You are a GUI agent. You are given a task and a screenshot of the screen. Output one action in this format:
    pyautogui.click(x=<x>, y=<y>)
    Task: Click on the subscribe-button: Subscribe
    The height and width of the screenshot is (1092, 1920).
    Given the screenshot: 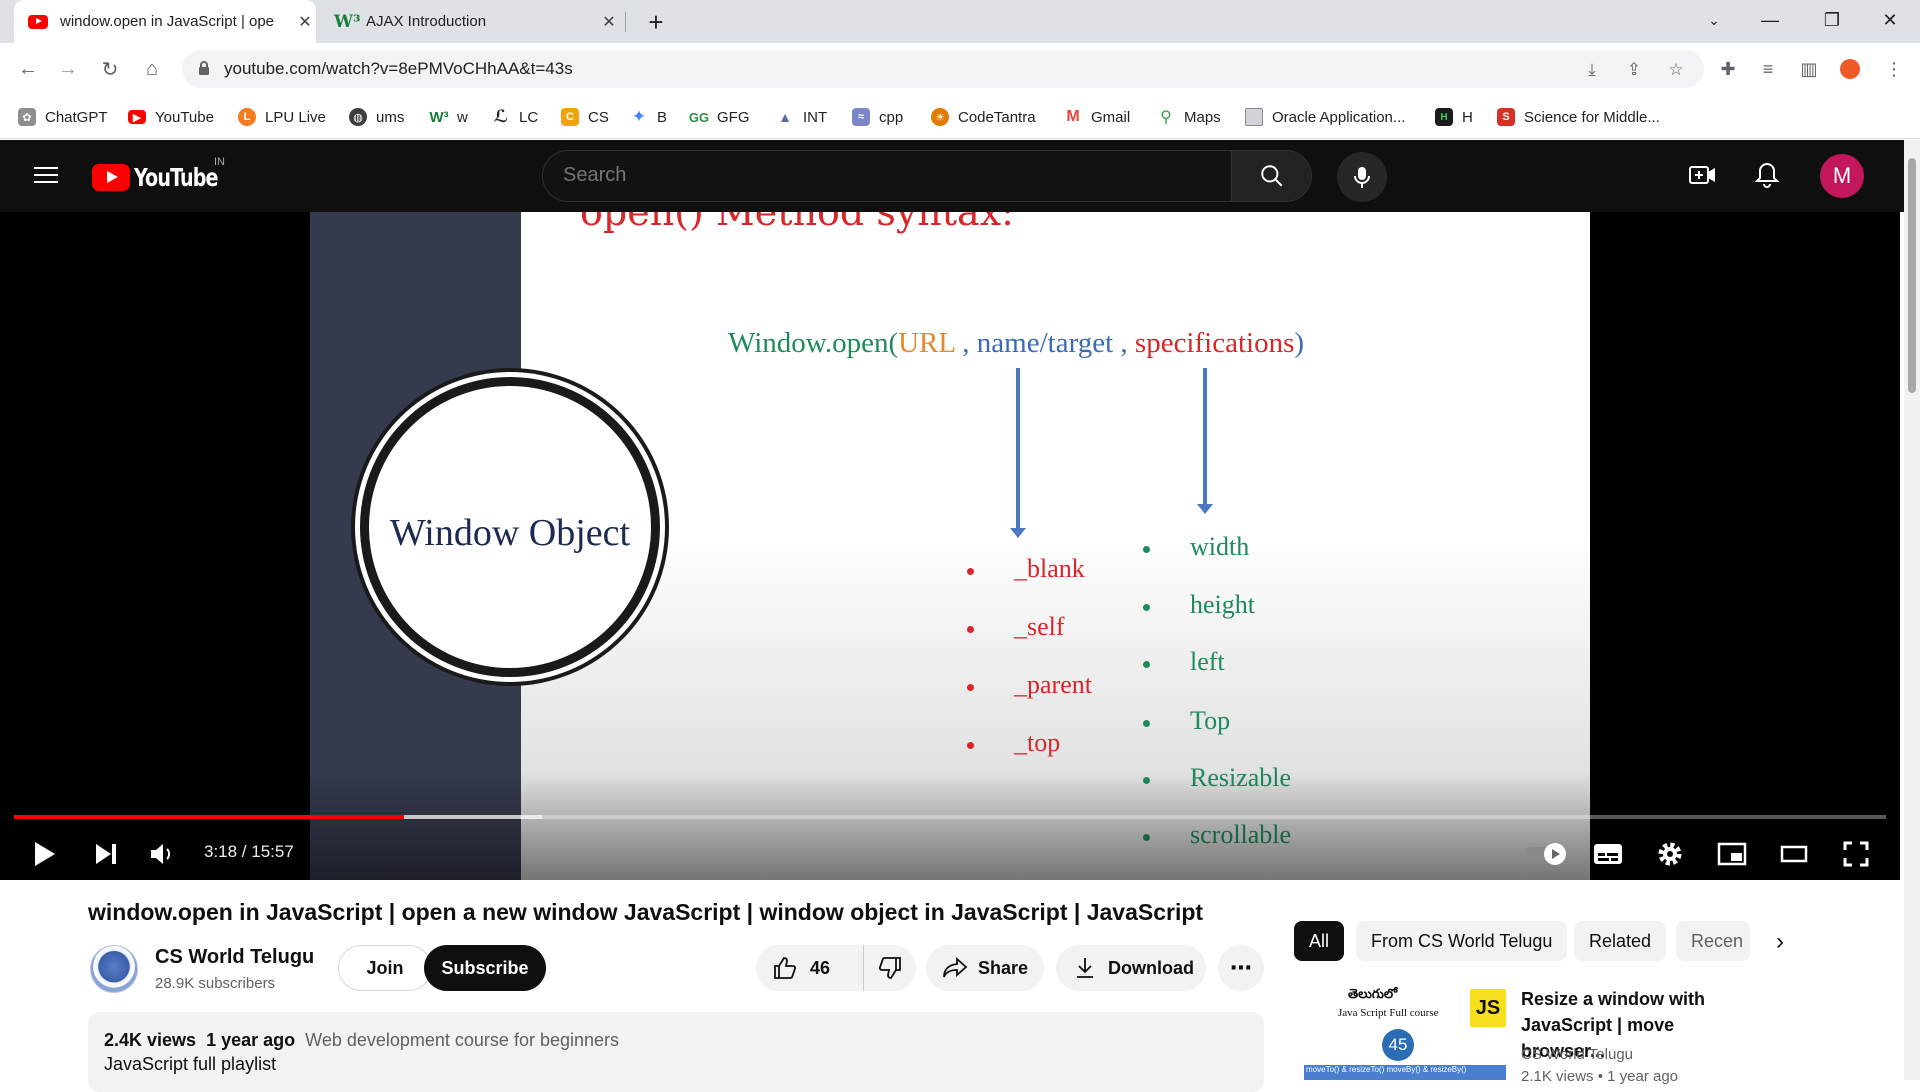 What is the action you would take?
    pyautogui.click(x=485, y=968)
    